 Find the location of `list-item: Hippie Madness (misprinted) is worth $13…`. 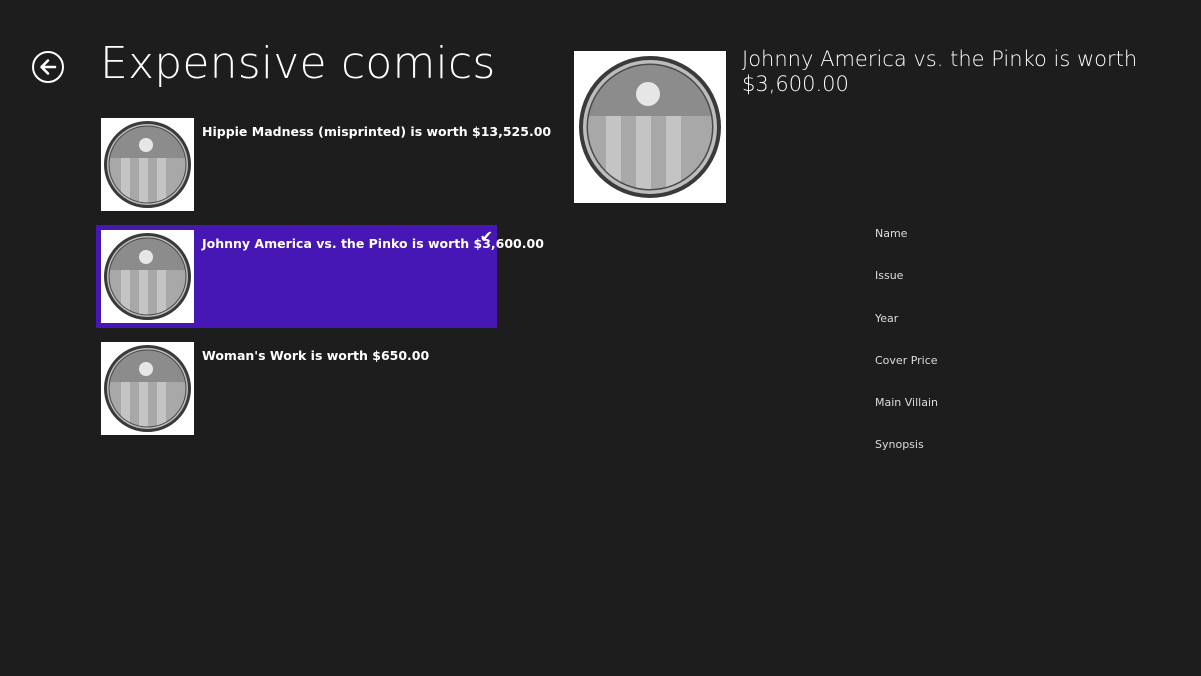

list-item: Hippie Madness (misprinted) is worth $13… is located at coordinates (323, 164).